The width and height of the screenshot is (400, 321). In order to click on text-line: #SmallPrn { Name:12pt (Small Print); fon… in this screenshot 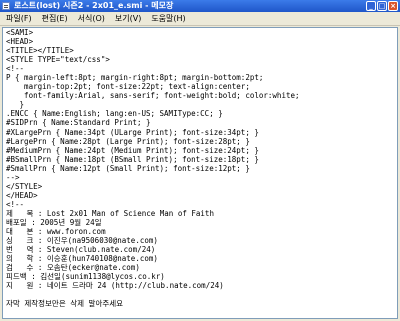, I will do `click(128, 168)`.